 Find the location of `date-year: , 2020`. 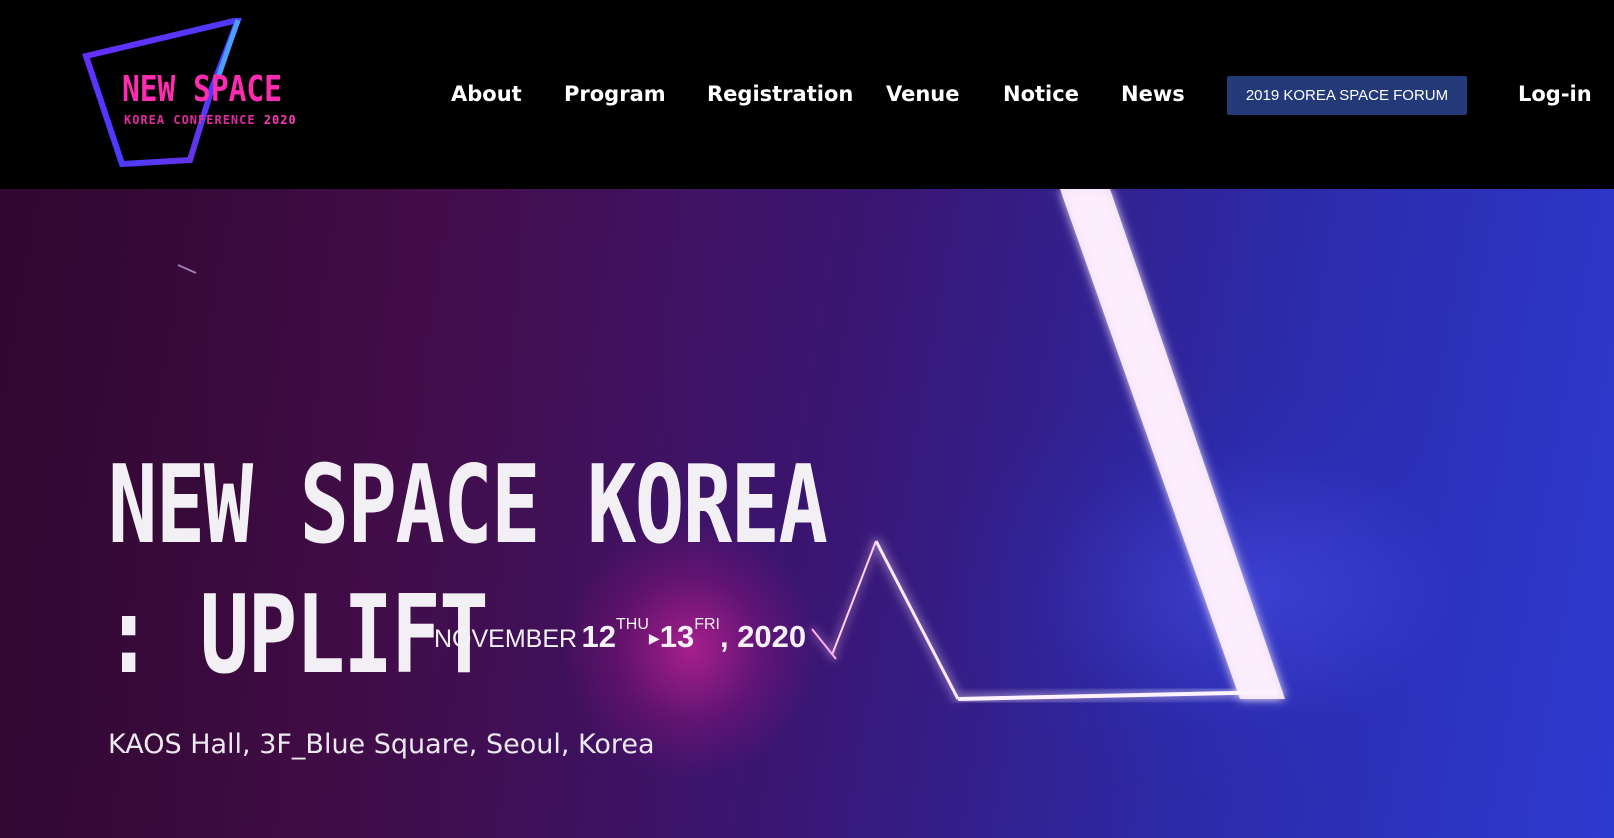

date-year: , 2020 is located at coordinates (763, 636).